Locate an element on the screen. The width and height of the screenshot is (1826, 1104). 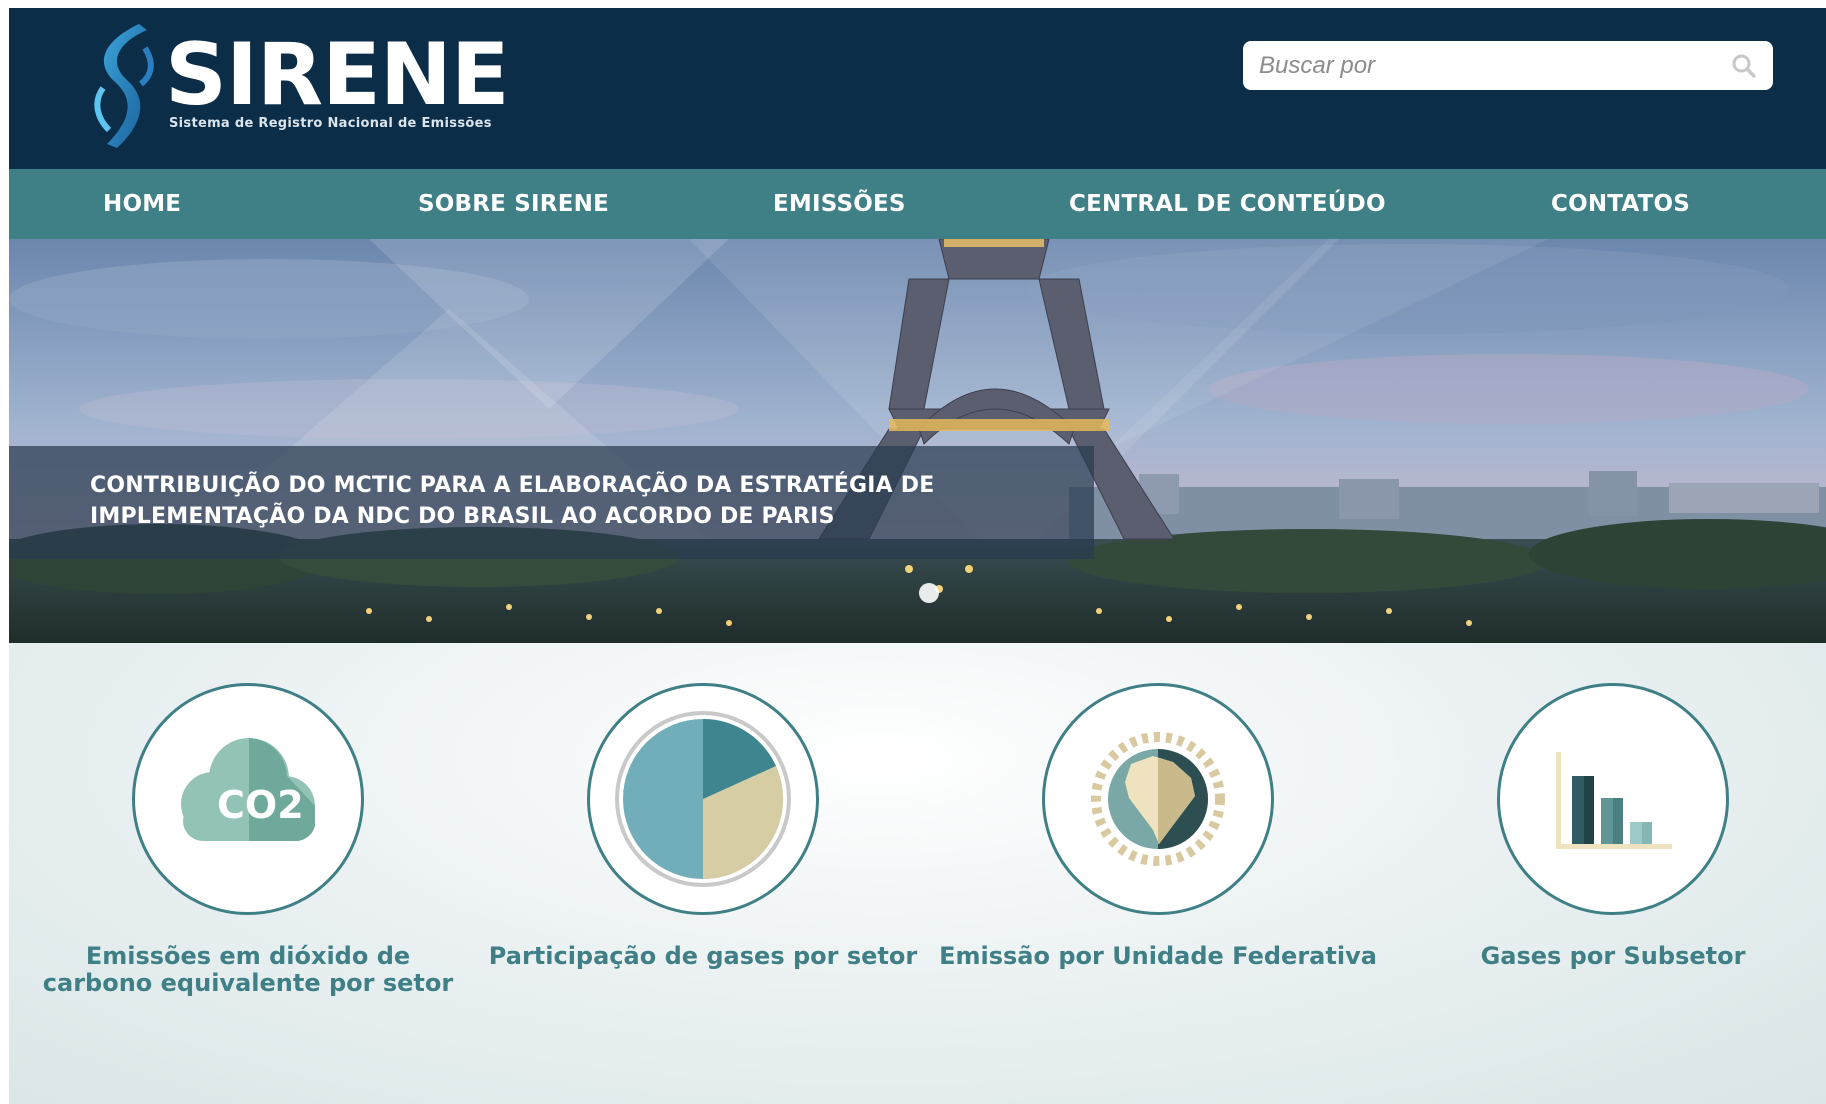
nav-item-home: HOME is located at coordinates (142, 204).